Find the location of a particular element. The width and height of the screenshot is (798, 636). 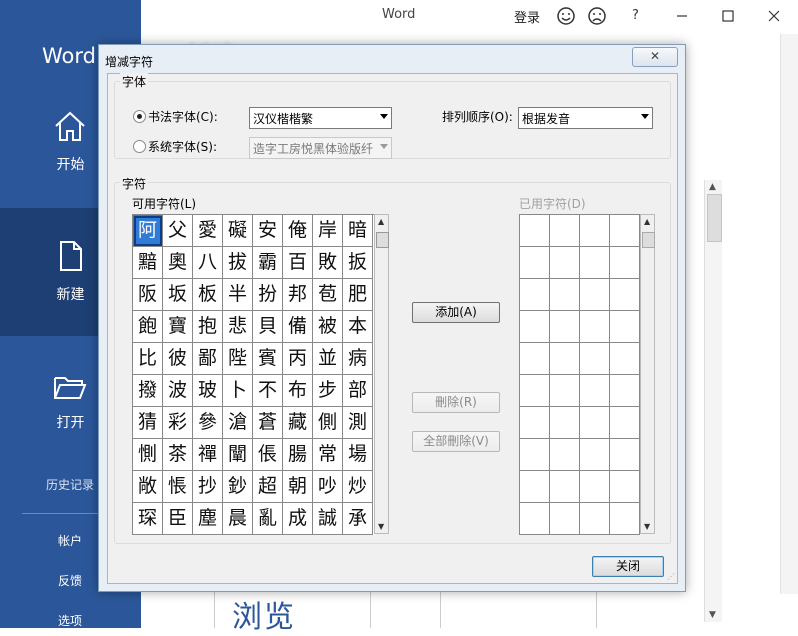

available-char-cell: 俺 is located at coordinates (298, 231).